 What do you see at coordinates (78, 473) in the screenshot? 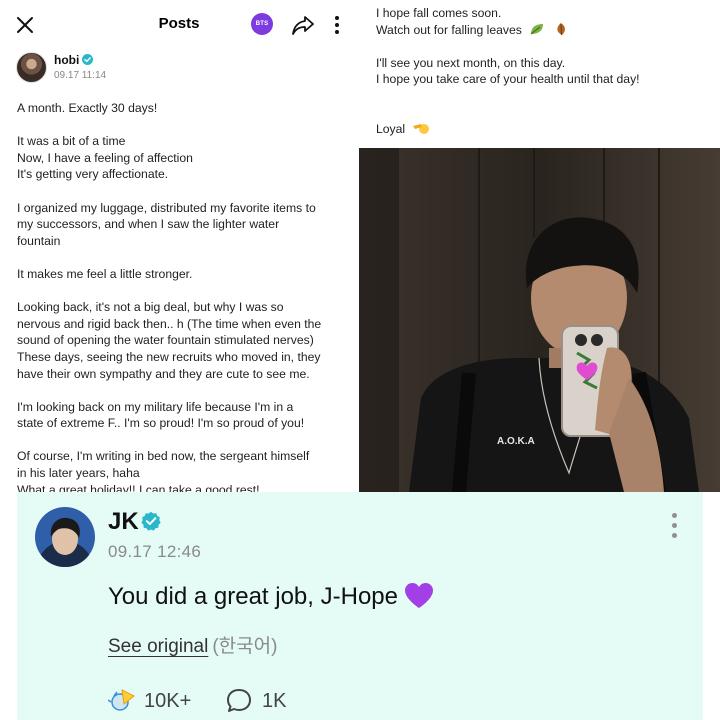
I see `post-line: in his later years, haha` at bounding box center [78, 473].